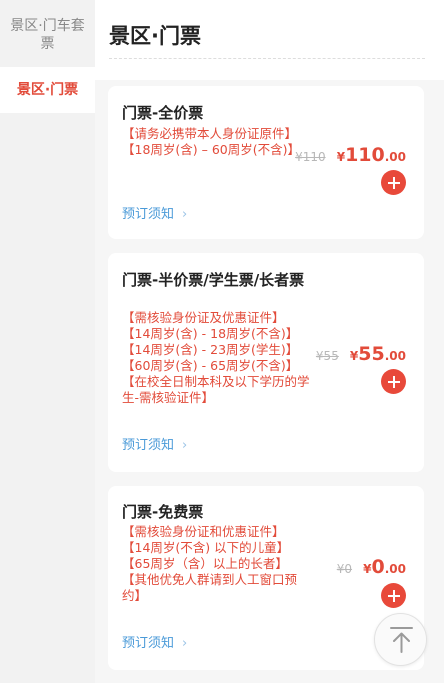  I want to click on scroll-to-top-button, so click(400, 639).